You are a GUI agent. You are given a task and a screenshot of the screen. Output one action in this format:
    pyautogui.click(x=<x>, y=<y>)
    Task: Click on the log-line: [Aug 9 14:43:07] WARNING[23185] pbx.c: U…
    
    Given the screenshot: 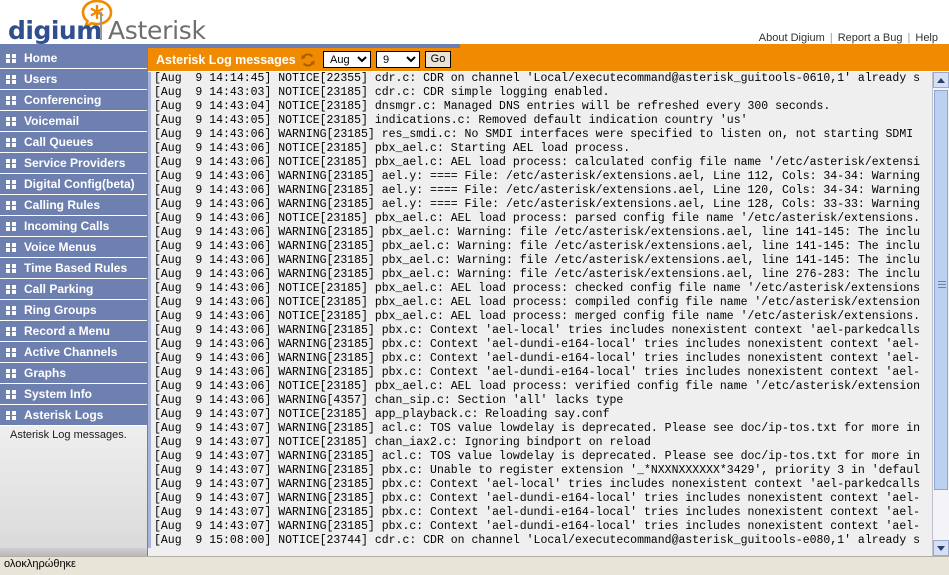 What is the action you would take?
    pyautogui.click(x=540, y=471)
    